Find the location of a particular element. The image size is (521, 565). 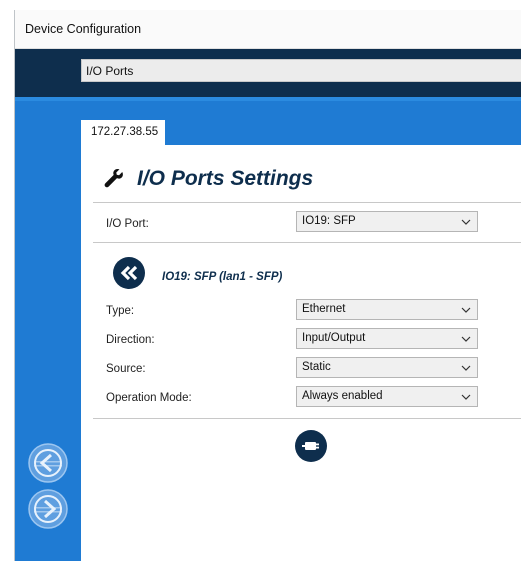

page-title: I/O Ports Settings is located at coordinates (225, 178).